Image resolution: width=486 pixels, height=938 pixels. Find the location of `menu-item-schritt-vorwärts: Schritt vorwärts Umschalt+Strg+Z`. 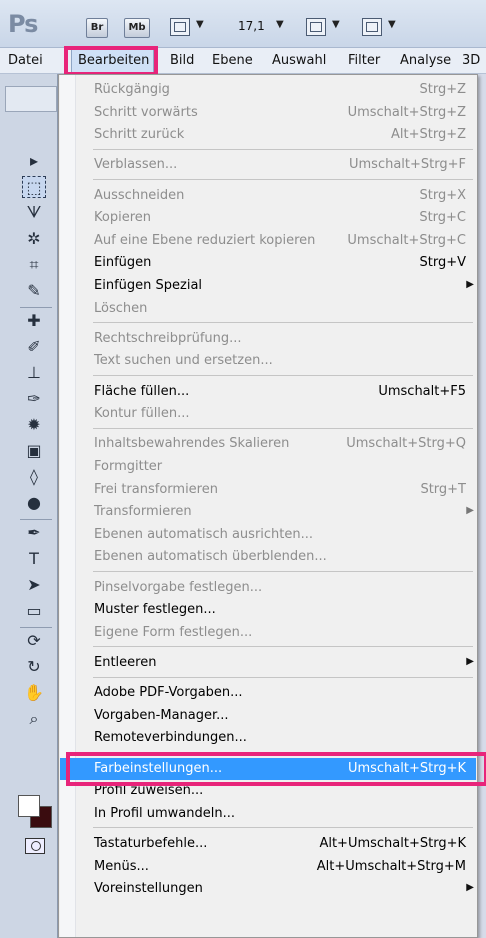

menu-item-schritt-vorwärts: Schritt vorwärts Umschalt+Strg+Z is located at coordinates (268, 113).